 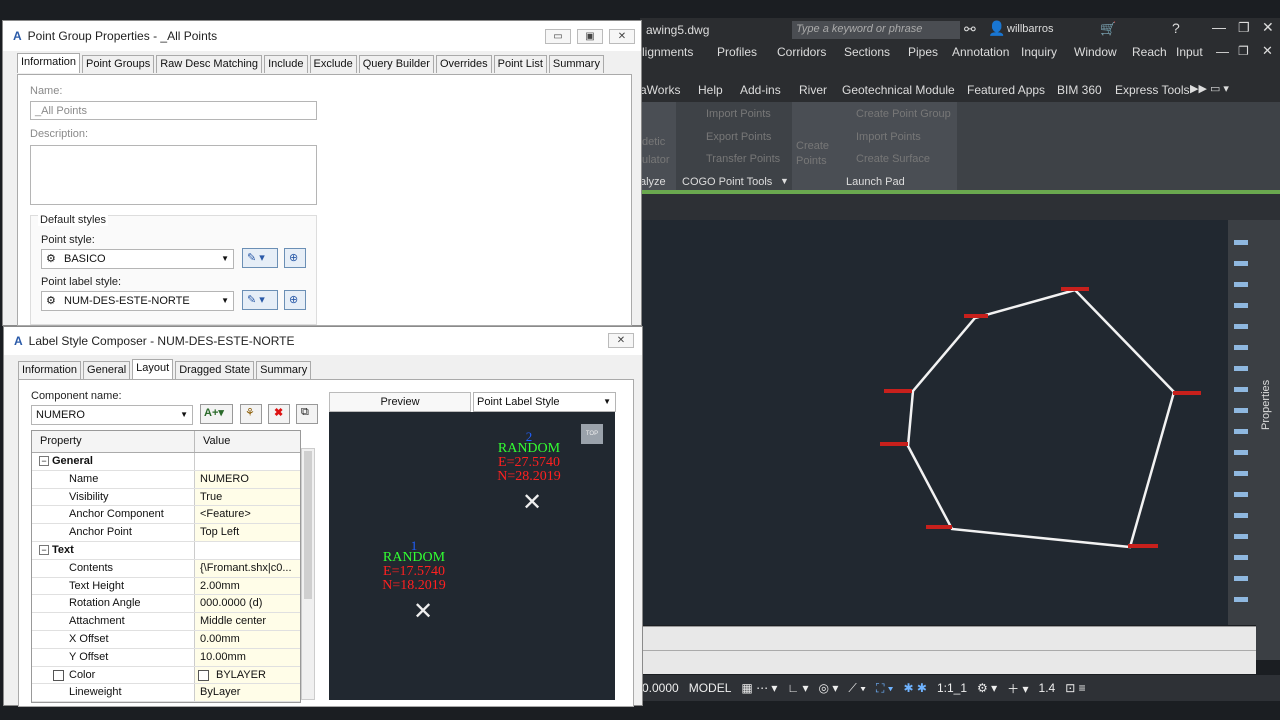 I want to click on grid-row: Text Height 2.00mm, so click(x=166, y=586).